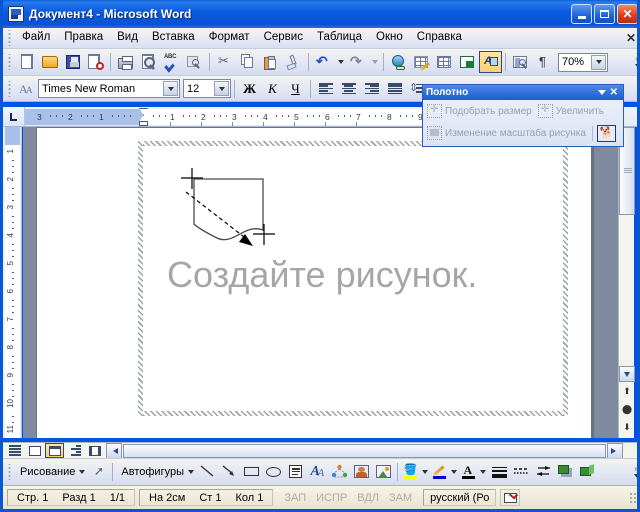 Image resolution: width=640 pixels, height=512 pixels. What do you see at coordinates (571, 111) in the screenshot?
I see `expand-canvas-button: Увеличить` at bounding box center [571, 111].